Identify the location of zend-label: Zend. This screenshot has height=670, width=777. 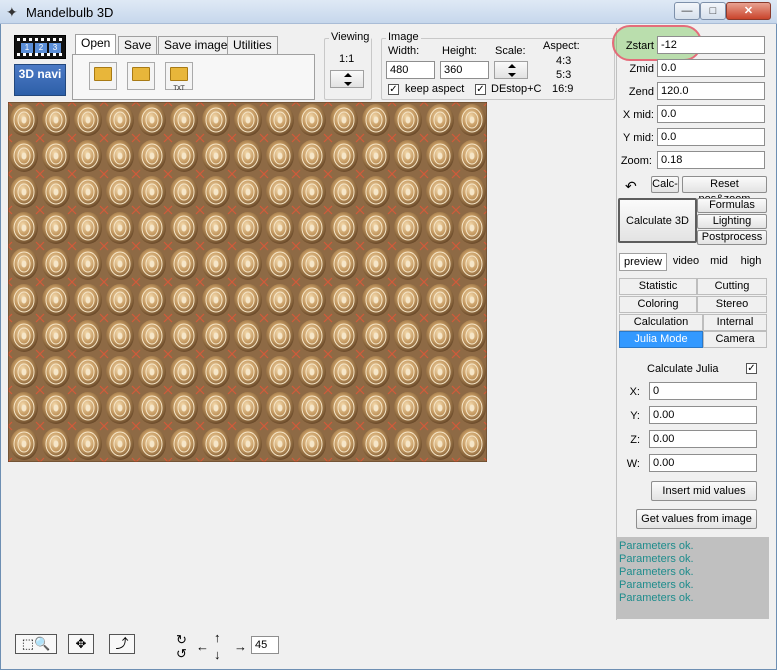
(641, 92).